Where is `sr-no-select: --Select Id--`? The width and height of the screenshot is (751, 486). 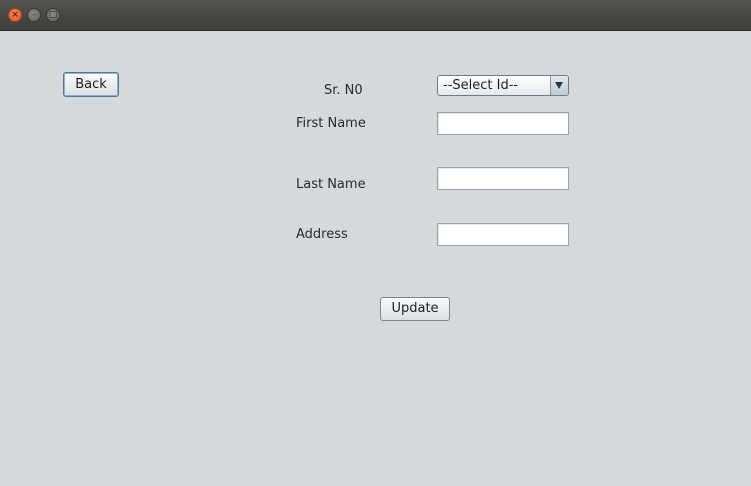 sr-no-select: --Select Id-- is located at coordinates (503, 85).